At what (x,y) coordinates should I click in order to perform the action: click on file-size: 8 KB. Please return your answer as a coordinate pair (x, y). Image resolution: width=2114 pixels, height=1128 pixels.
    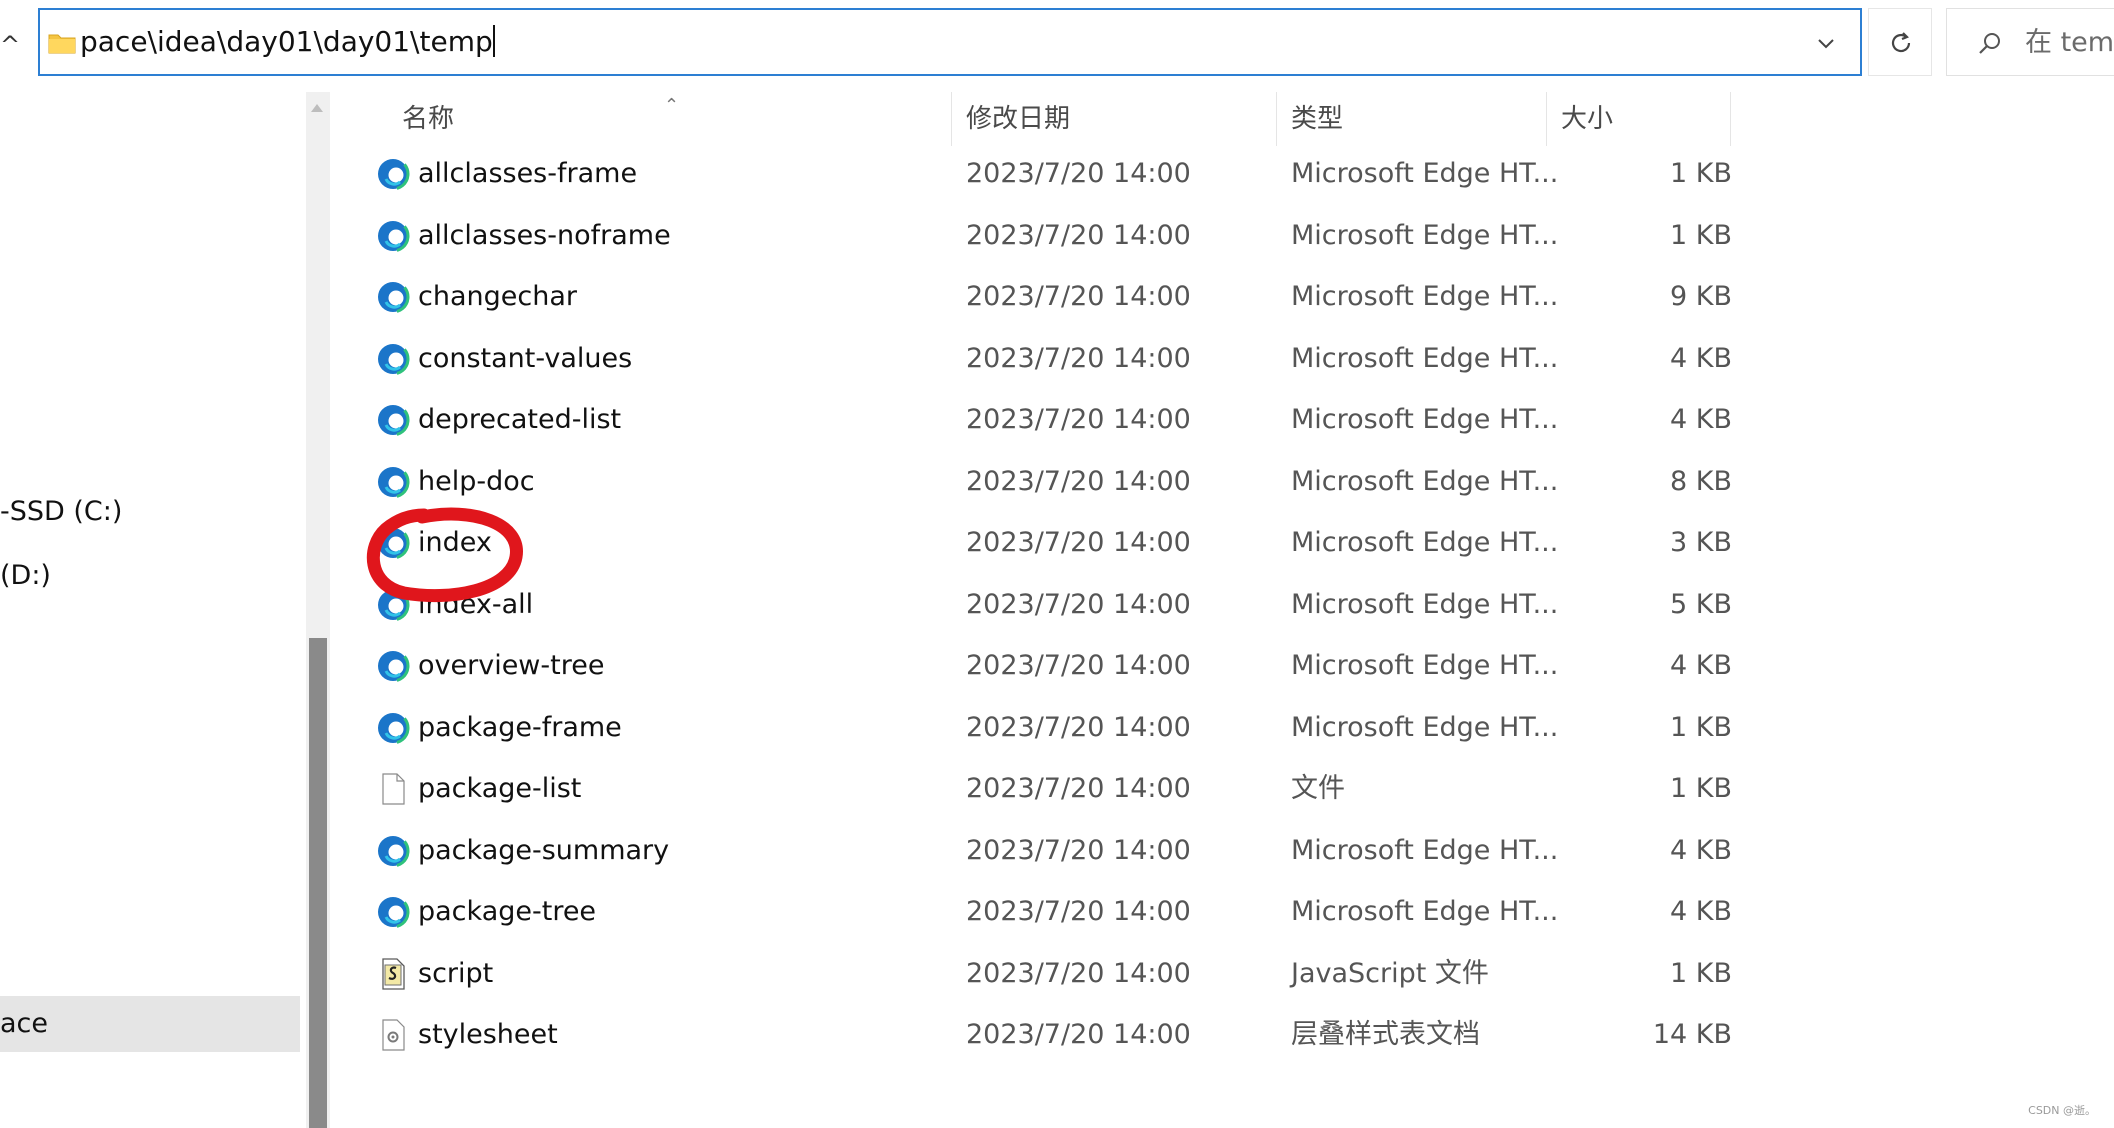
    Looking at the image, I should click on (1701, 481).